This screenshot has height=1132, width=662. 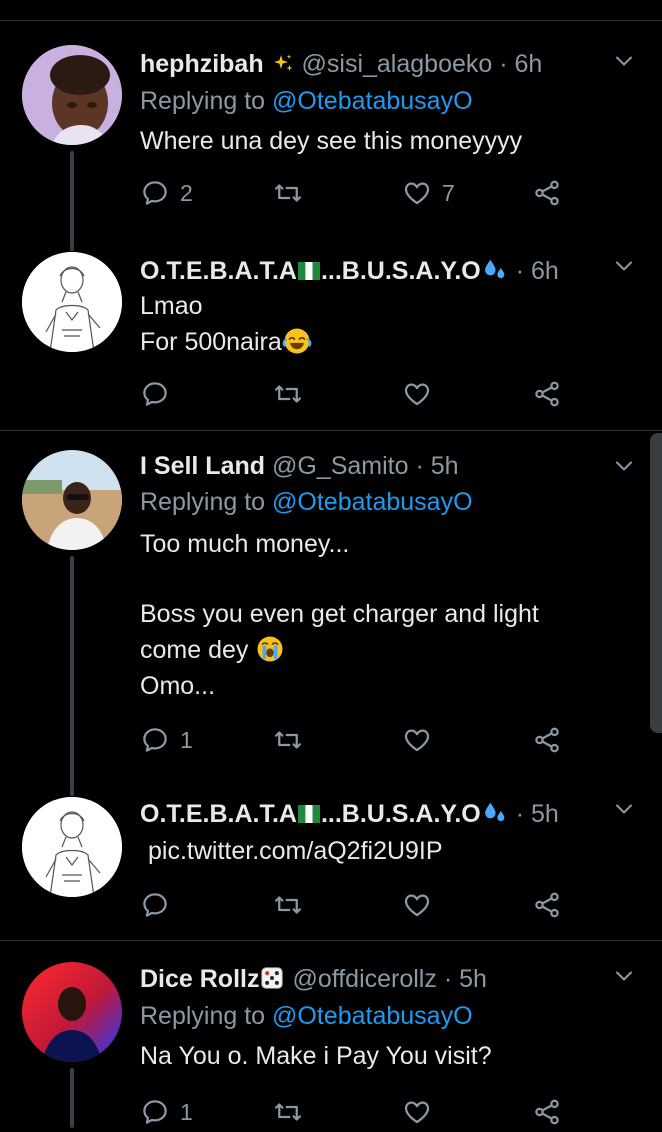 What do you see at coordinates (355, 193) in the screenshot?
I see `action-bar: 2 7` at bounding box center [355, 193].